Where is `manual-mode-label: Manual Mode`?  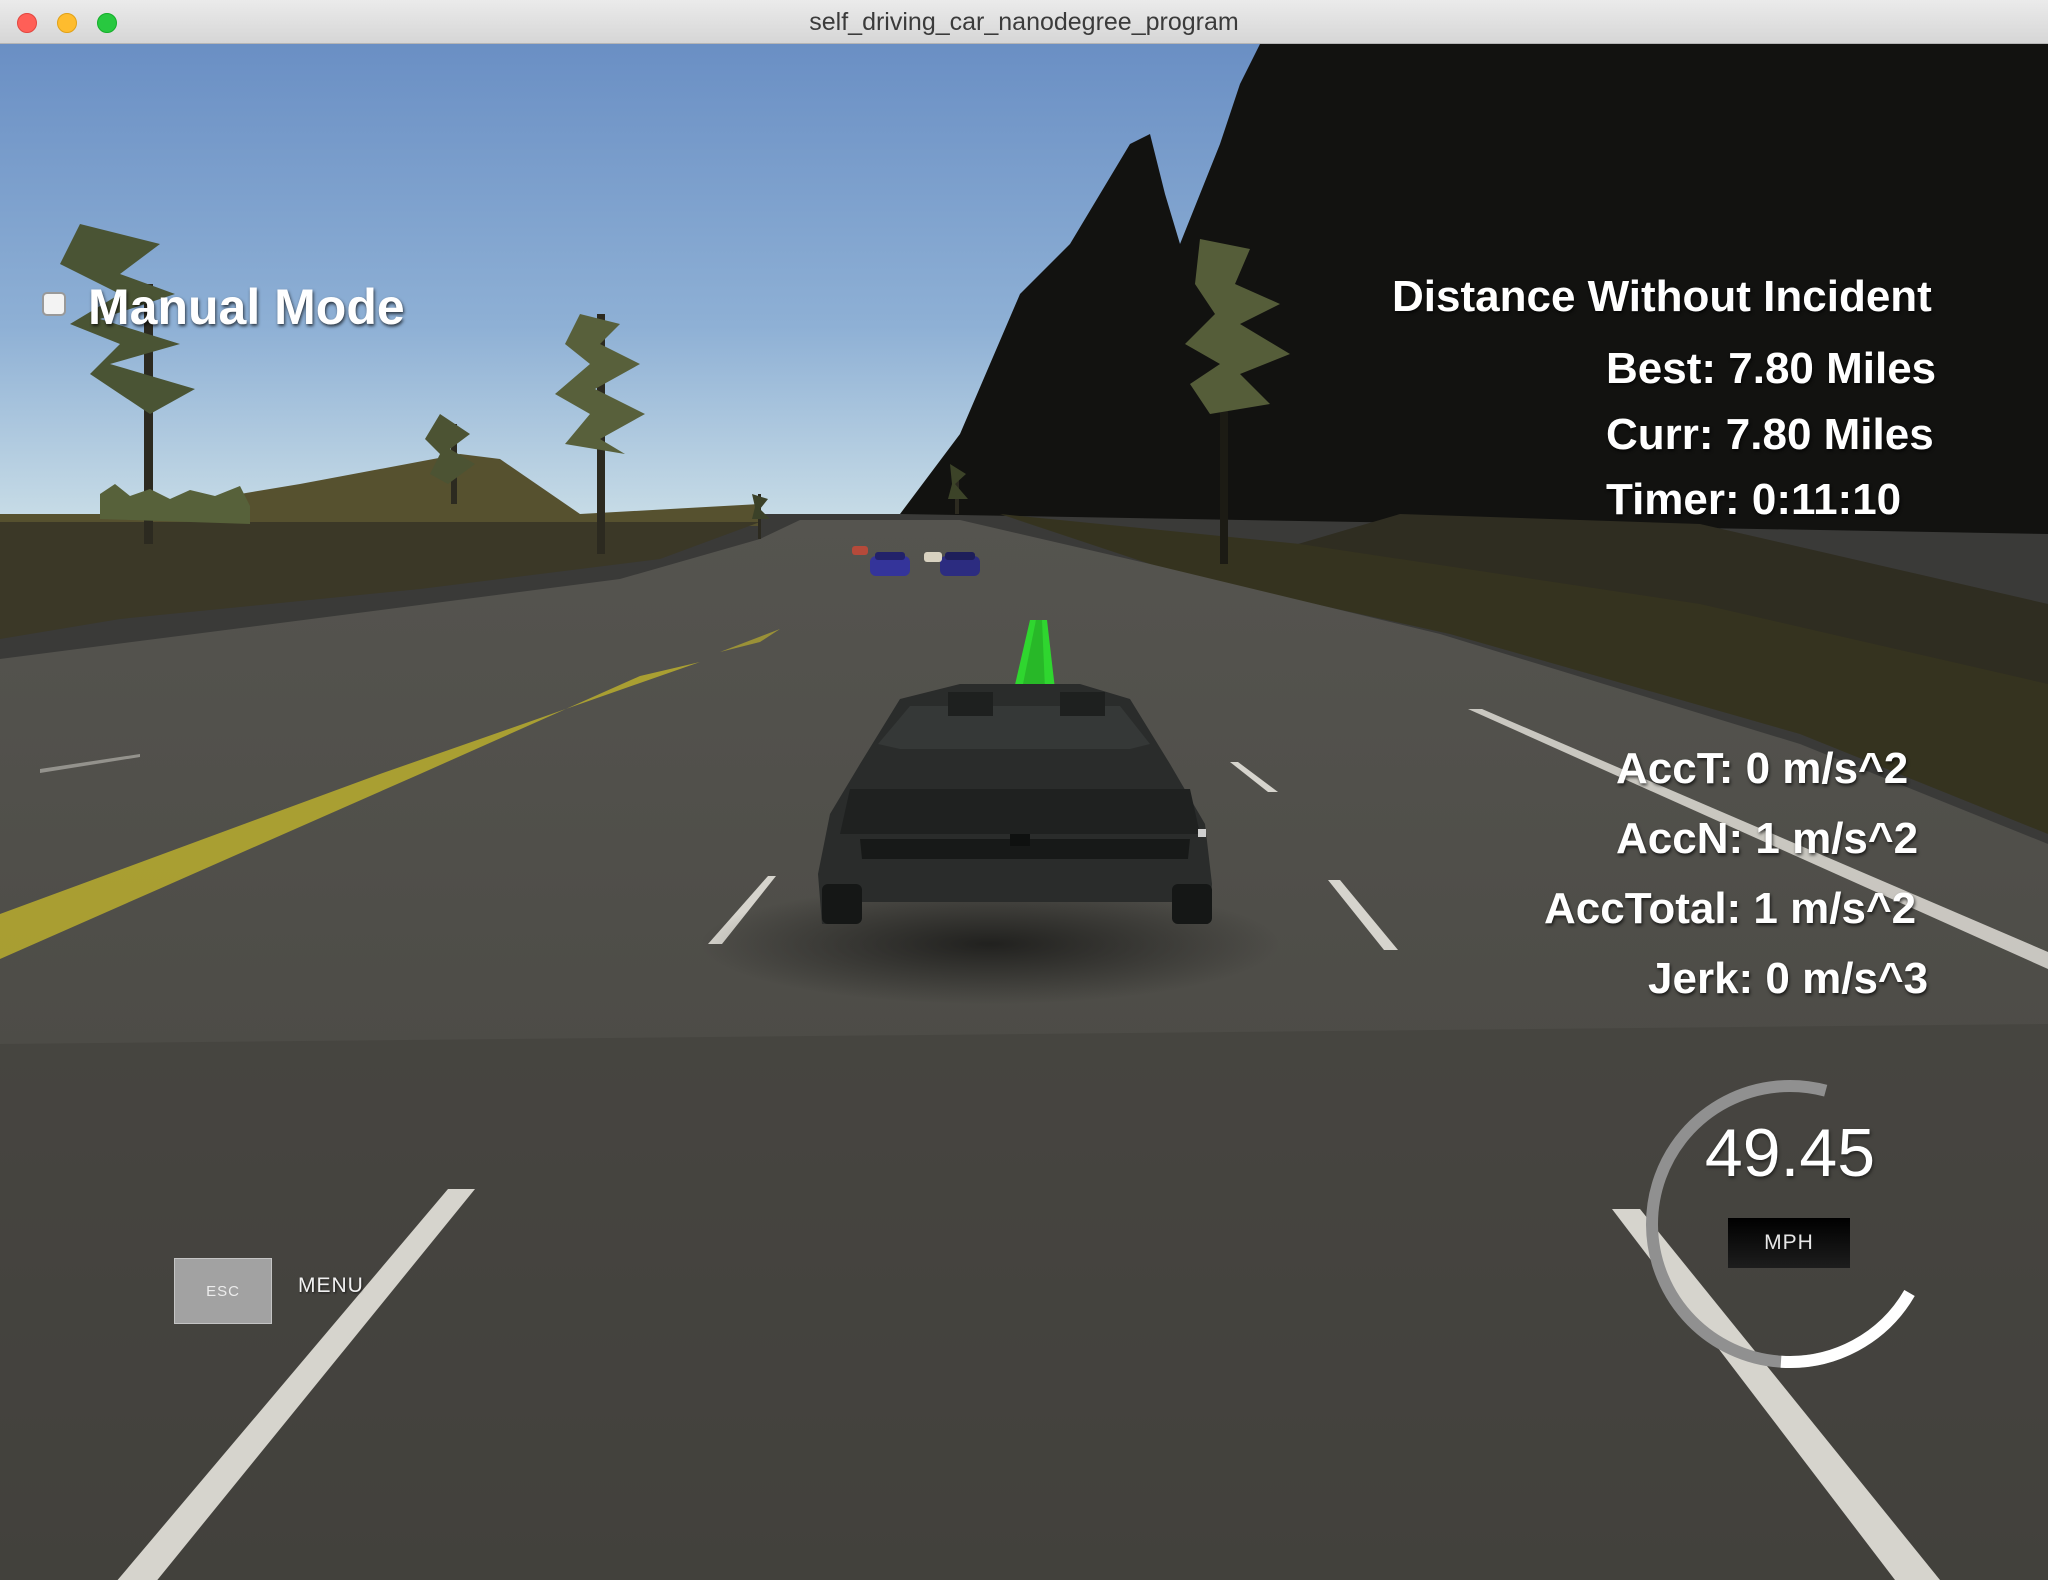 manual-mode-label: Manual Mode is located at coordinates (246, 307).